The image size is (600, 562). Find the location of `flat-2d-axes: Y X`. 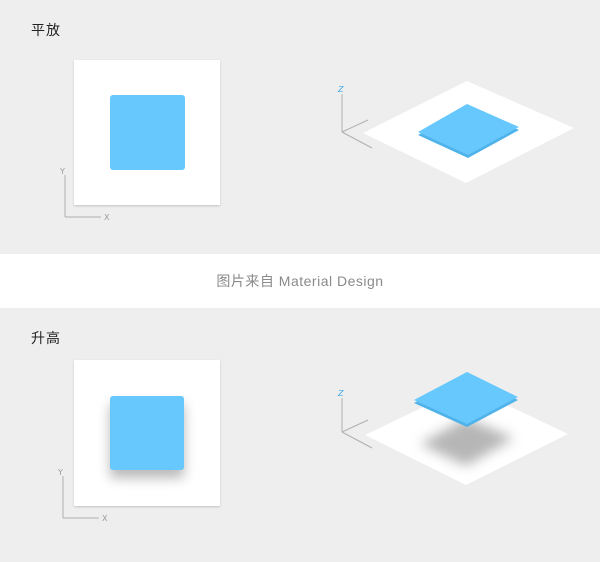

flat-2d-axes: Y X is located at coordinates (84, 194).